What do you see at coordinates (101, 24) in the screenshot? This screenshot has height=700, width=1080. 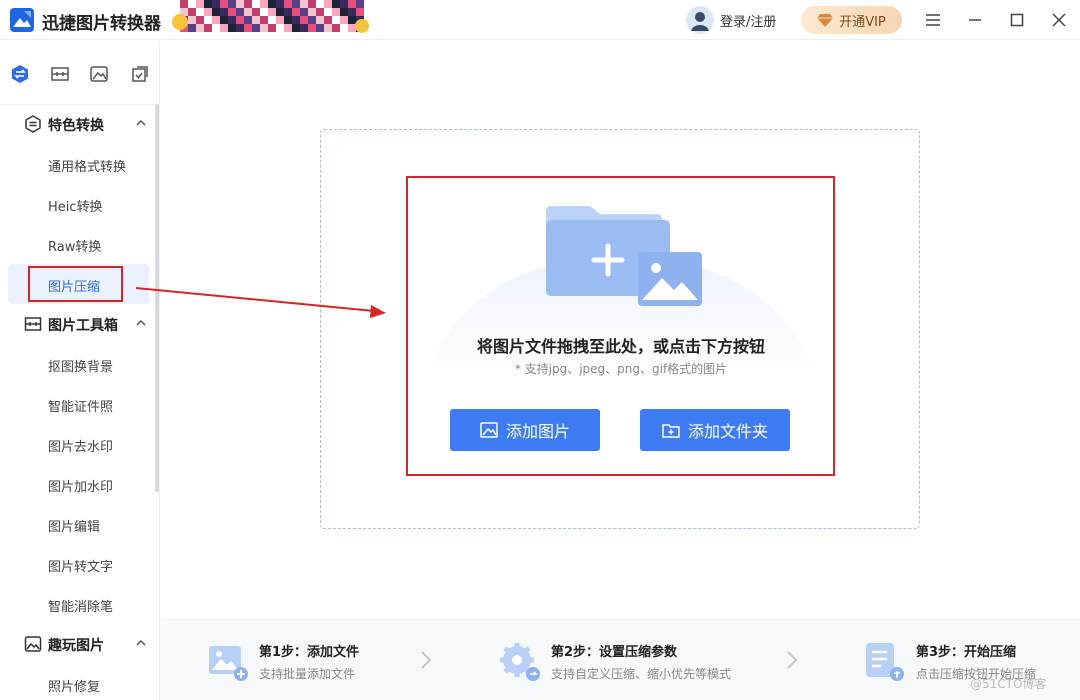 I see `app-title: 迅捷图片转换器` at bounding box center [101, 24].